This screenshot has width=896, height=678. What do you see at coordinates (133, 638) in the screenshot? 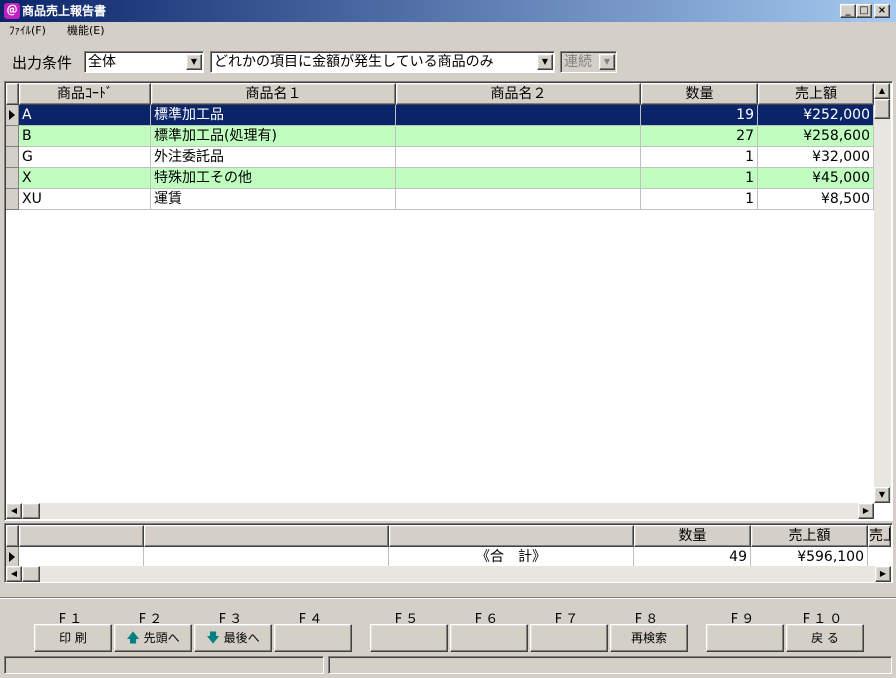
I see `arrow-up-icon: 🡅` at bounding box center [133, 638].